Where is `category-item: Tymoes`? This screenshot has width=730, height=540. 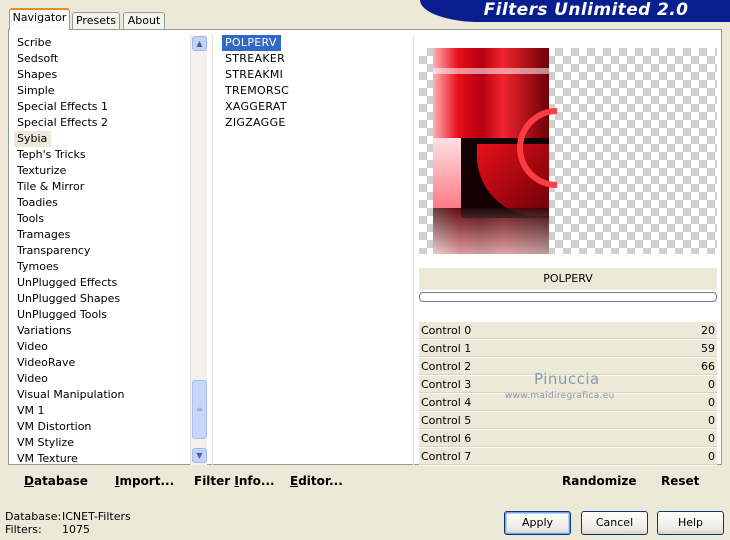
category-item: Tymoes is located at coordinates (102, 267).